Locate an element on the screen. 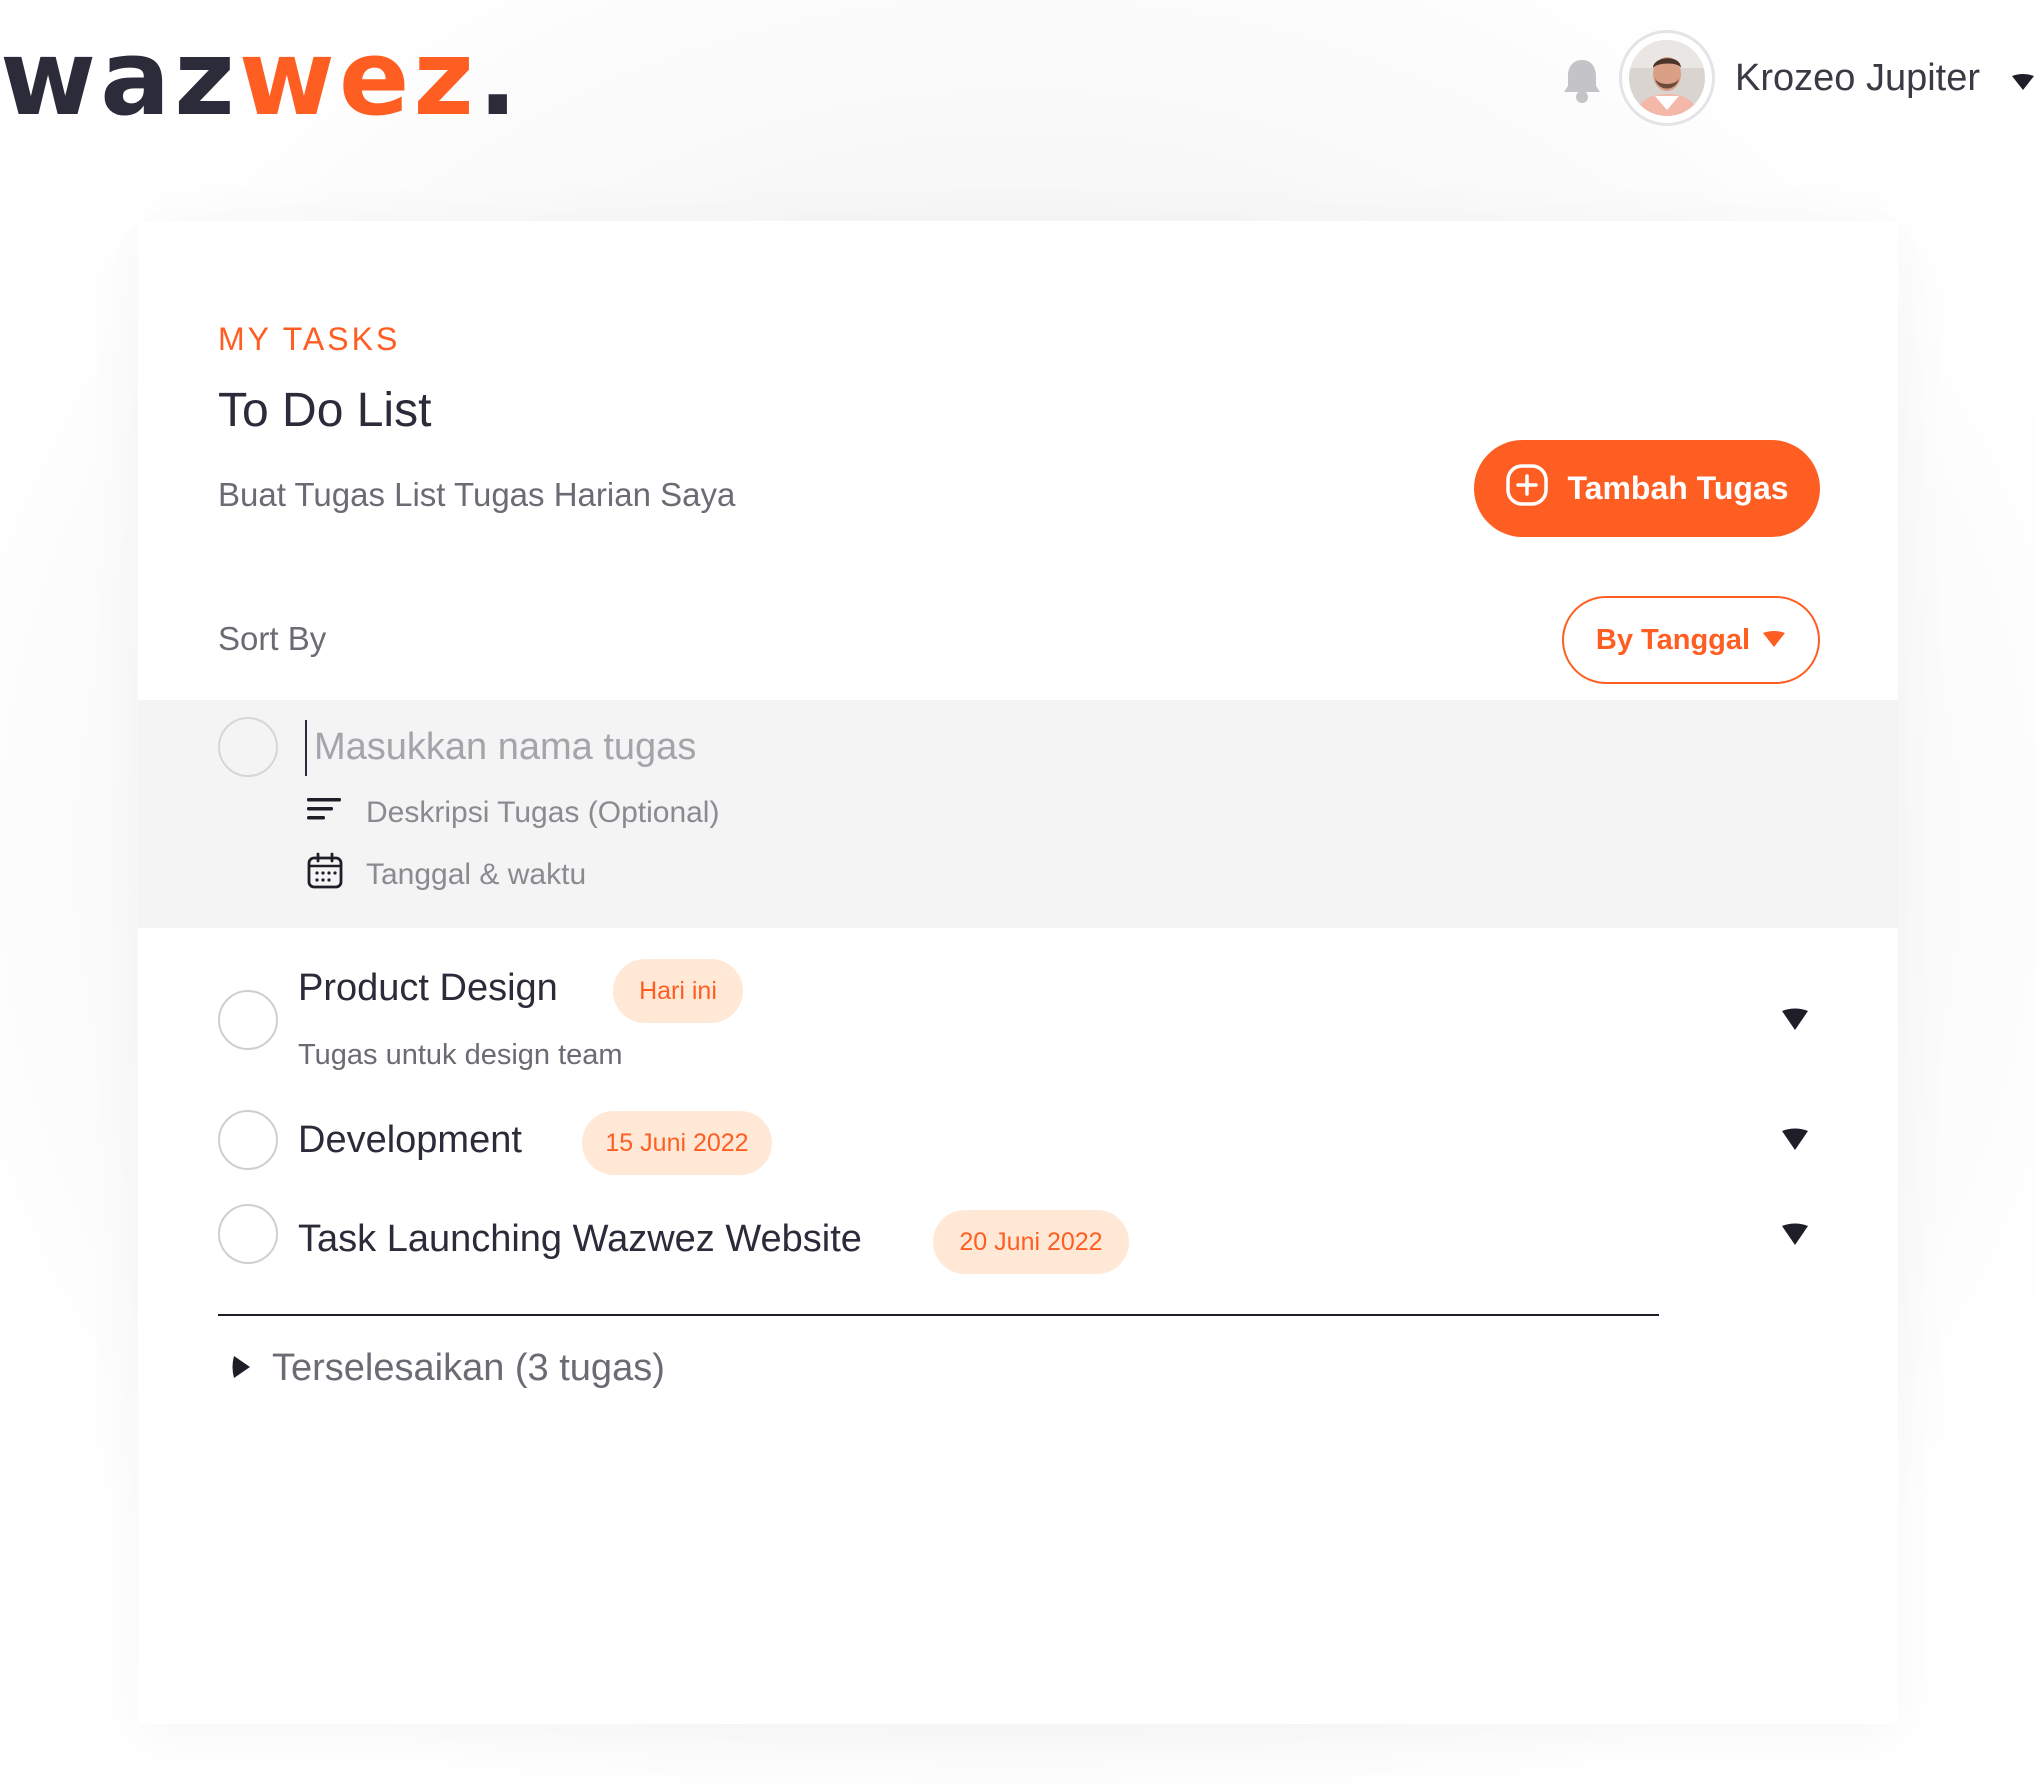 The image size is (2036, 1784). date-placeholder: Tanggal & waktu is located at coordinates (476, 874).